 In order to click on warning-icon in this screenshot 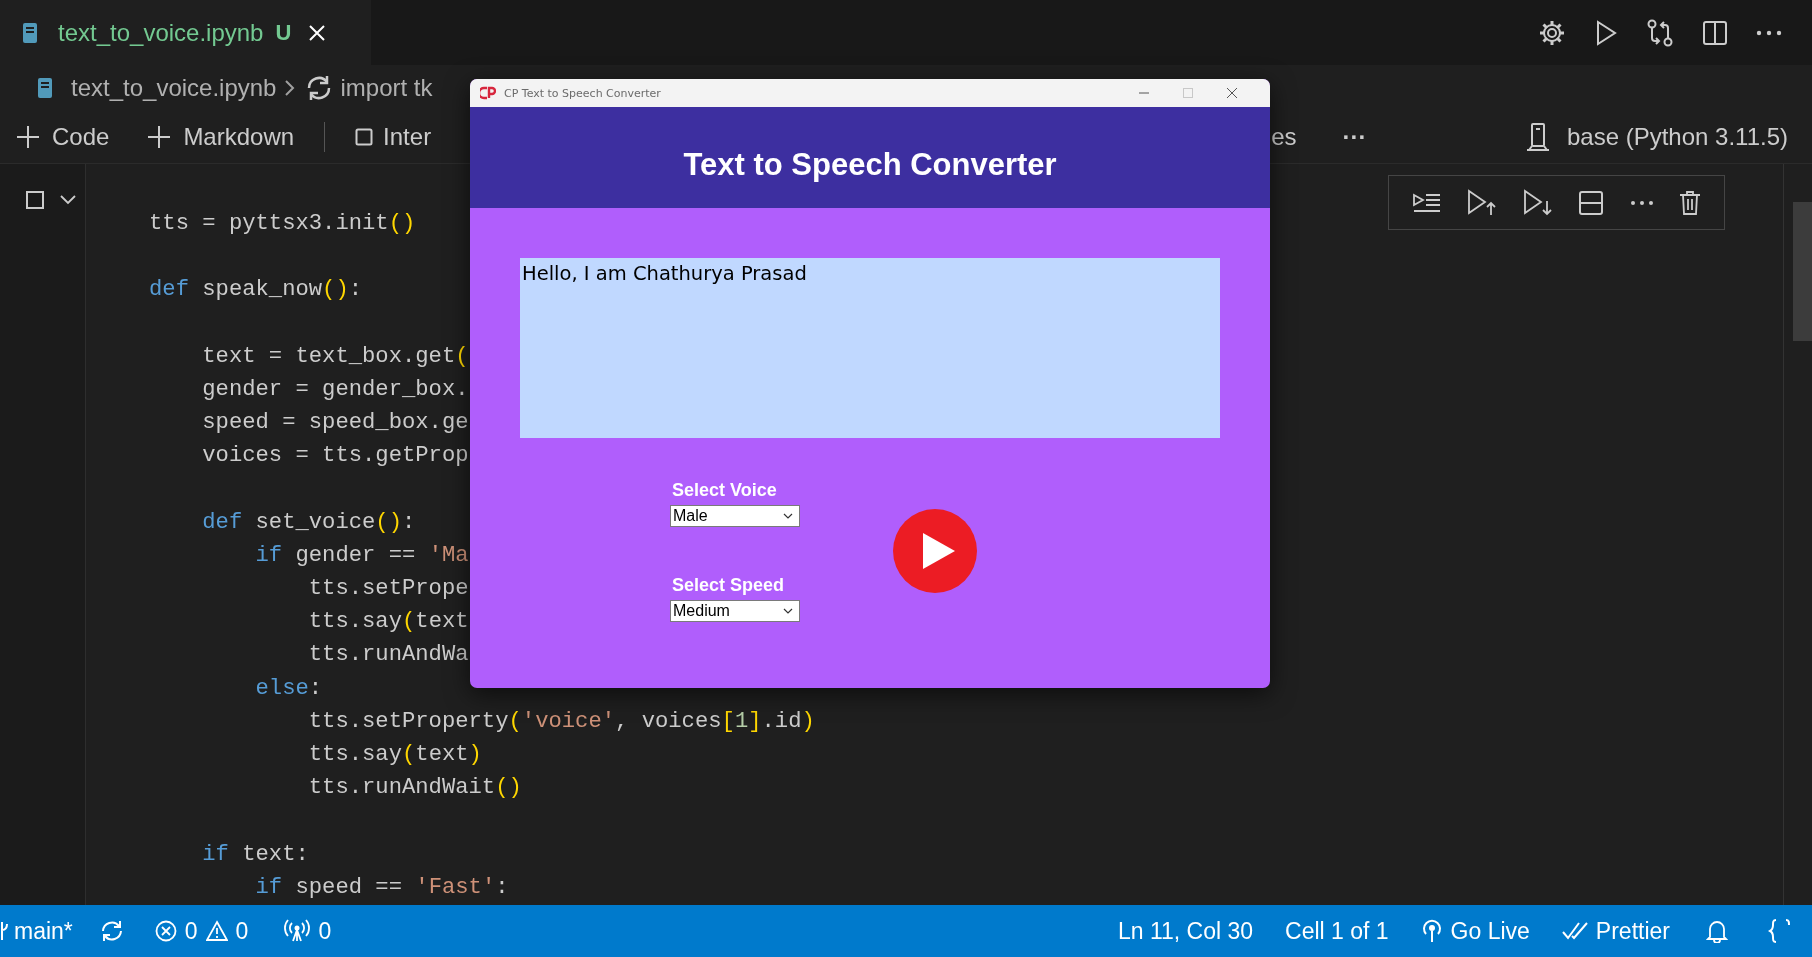, I will do `click(216, 931)`.